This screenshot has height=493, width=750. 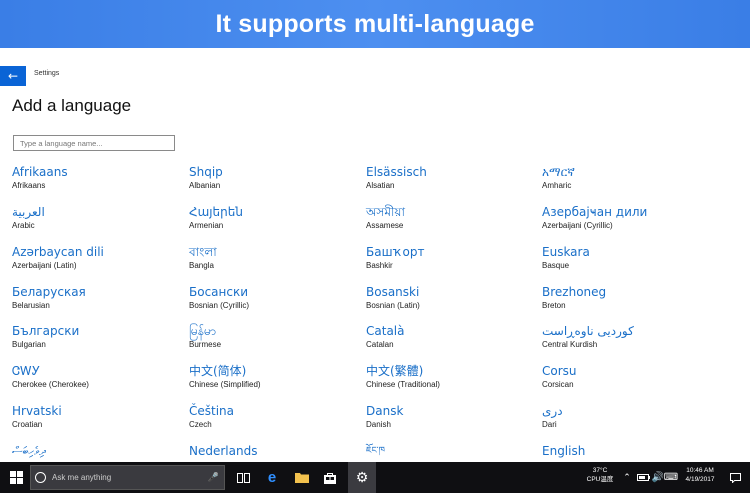 I want to click on cpu-temp-label: CPU温度, so click(x=600, y=479).